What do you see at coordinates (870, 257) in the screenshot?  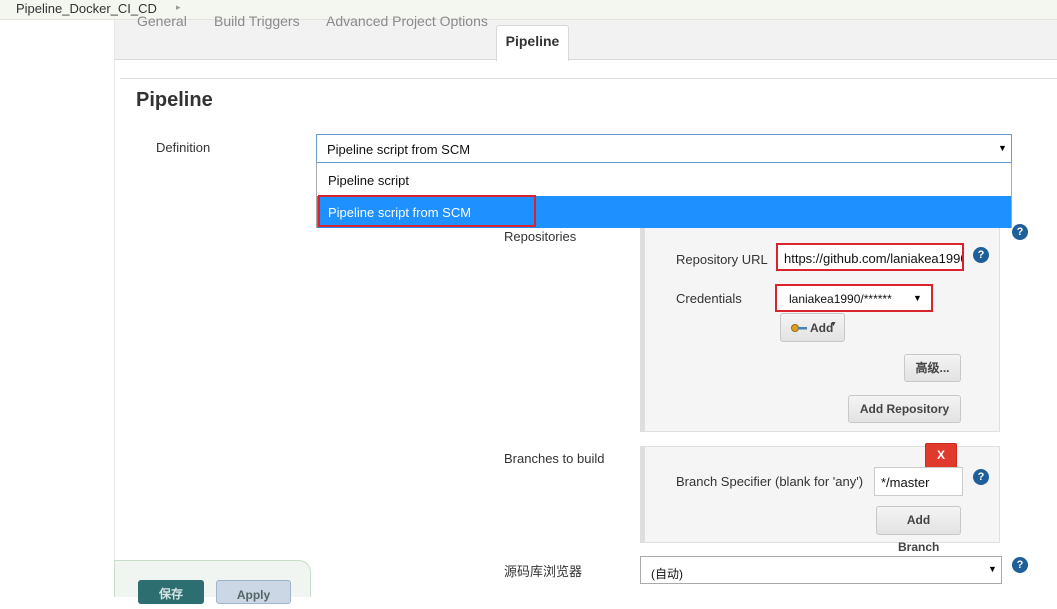 I see `repository-url-input: https://github.com/laniakea1990/` at bounding box center [870, 257].